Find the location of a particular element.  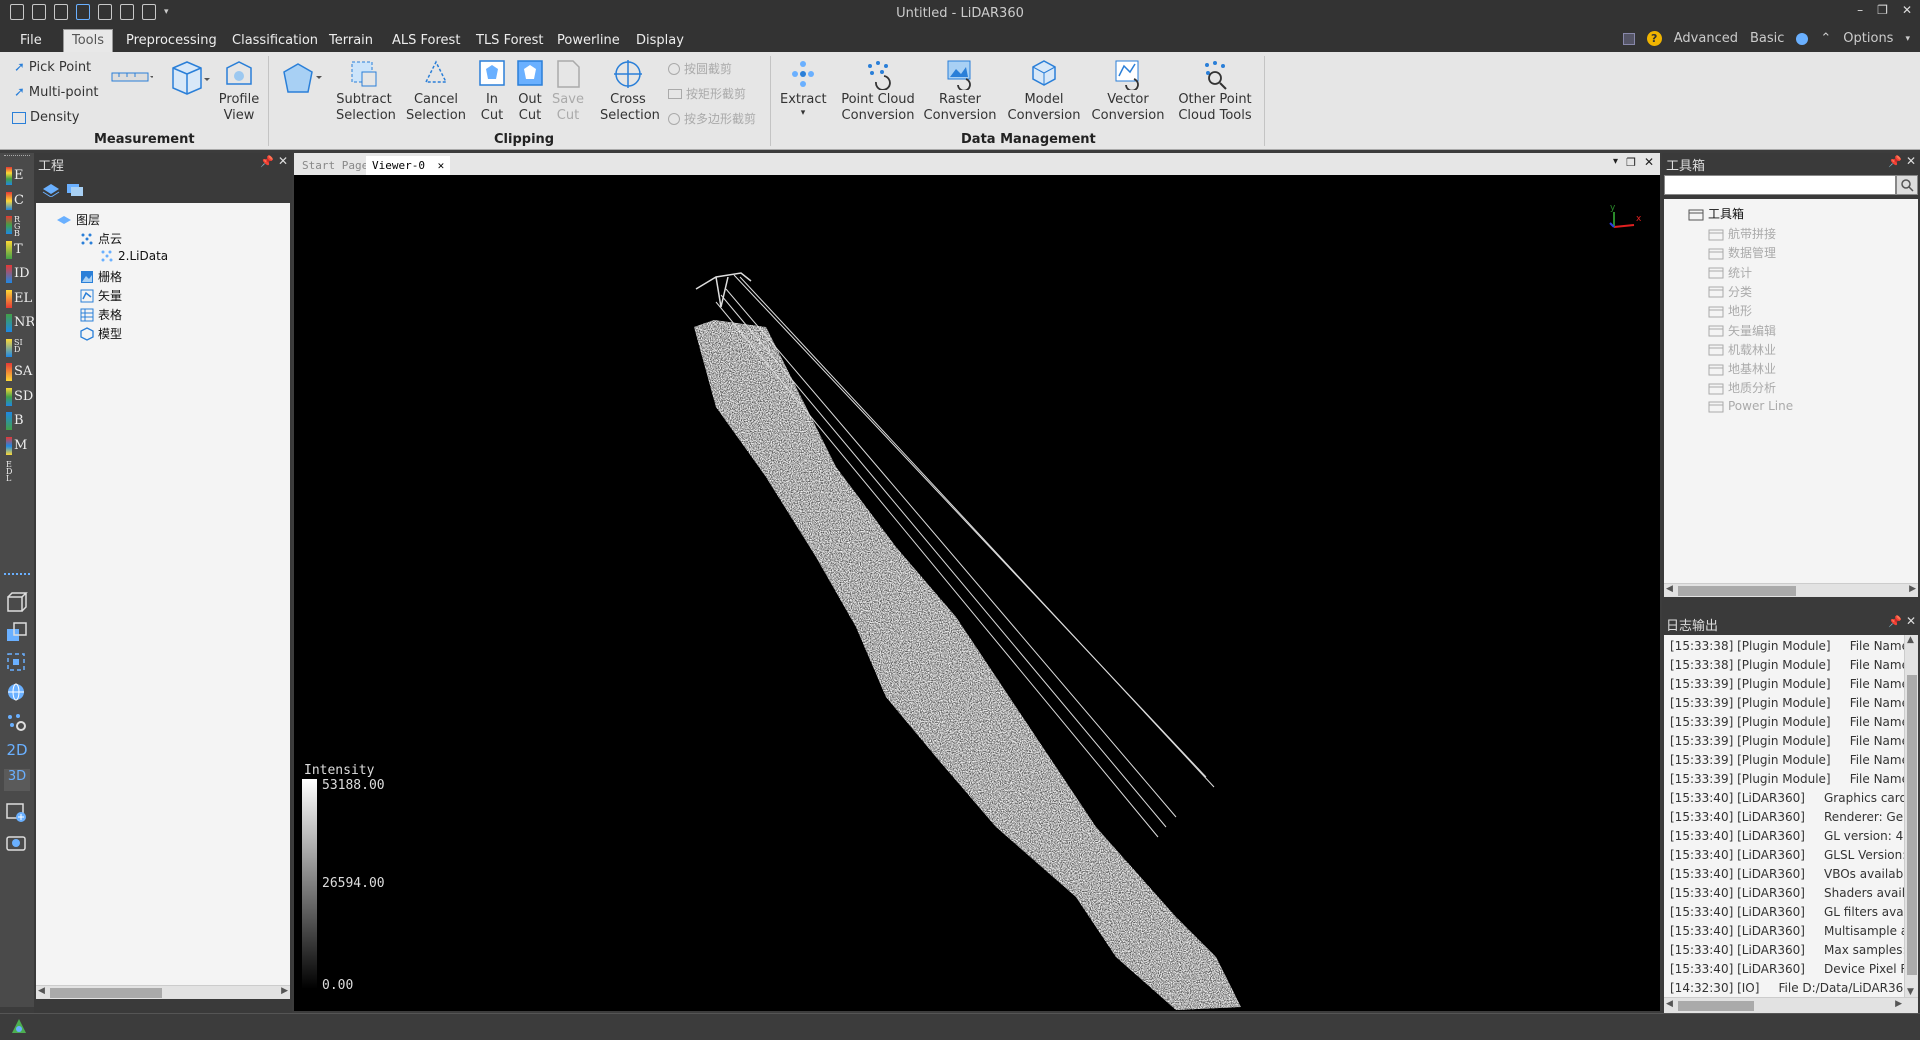

display-mode-c: C is located at coordinates (17, 201).